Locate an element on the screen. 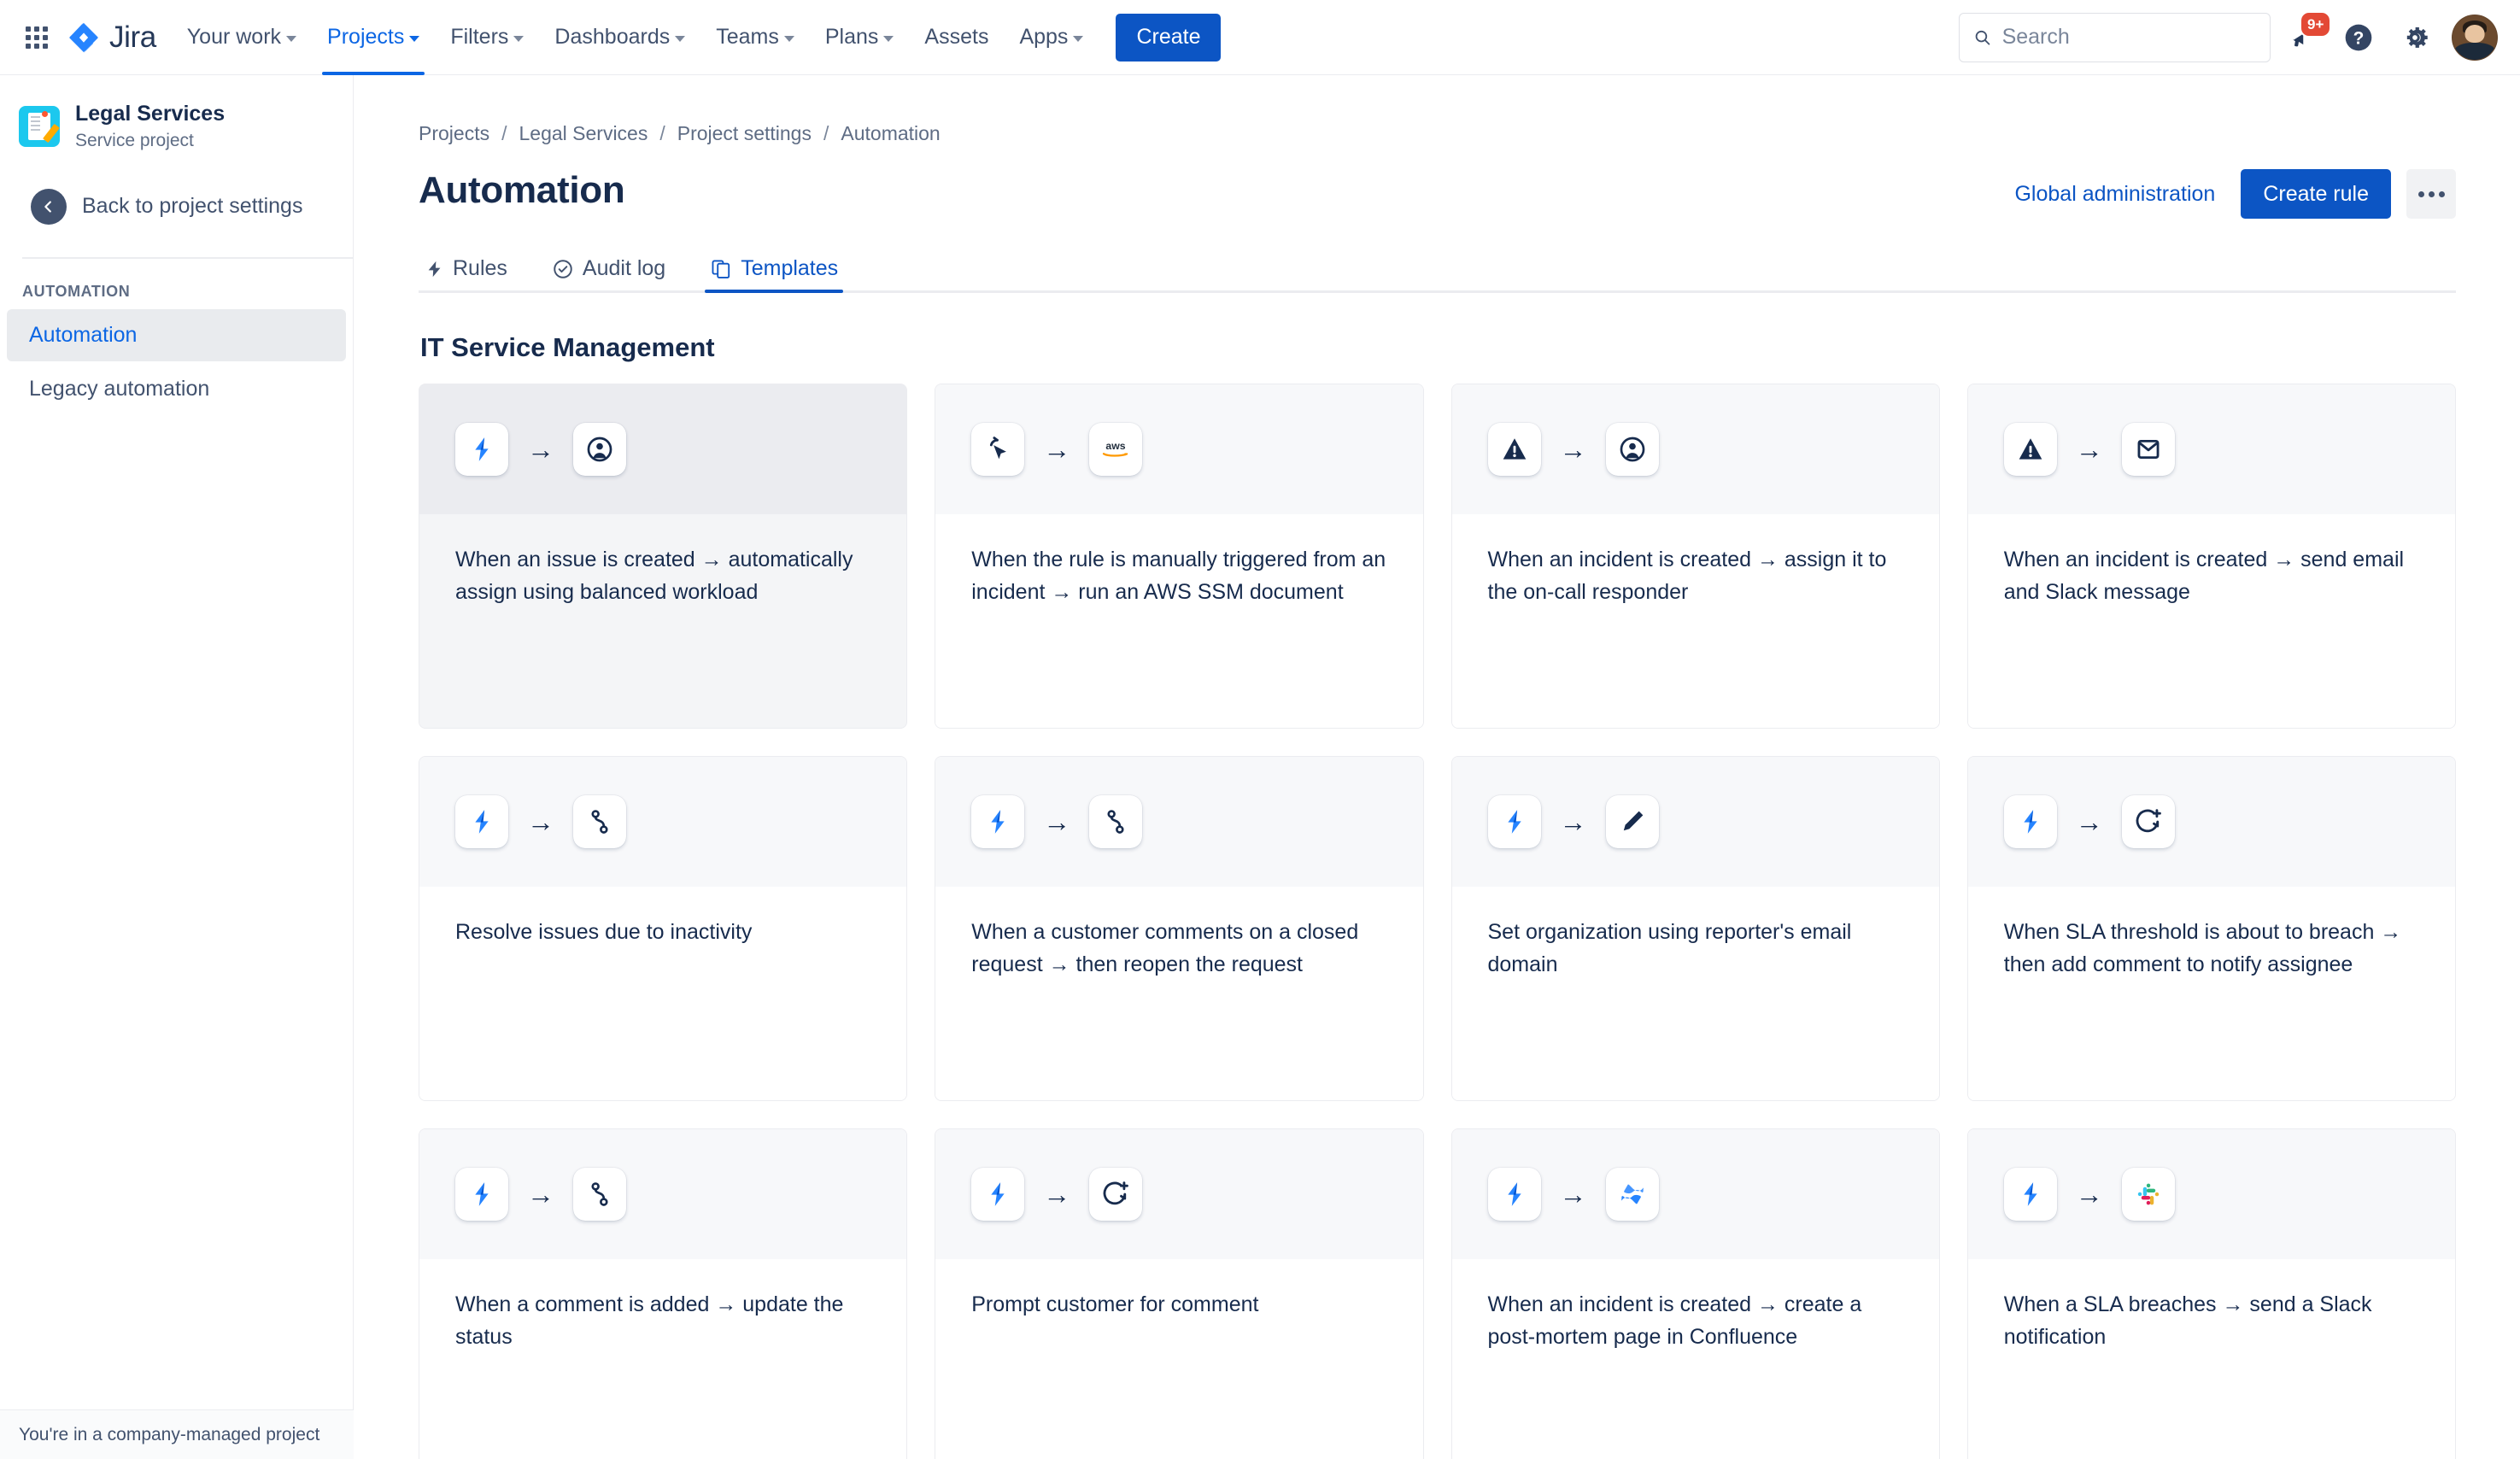 The image size is (2520, 1459). create-rule-button: Create rule is located at coordinates (2316, 194).